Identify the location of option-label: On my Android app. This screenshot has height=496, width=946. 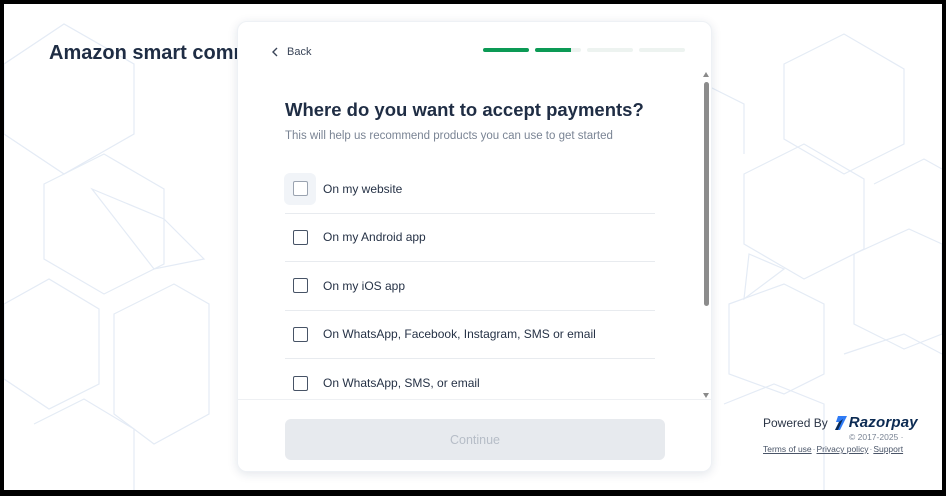
(374, 237).